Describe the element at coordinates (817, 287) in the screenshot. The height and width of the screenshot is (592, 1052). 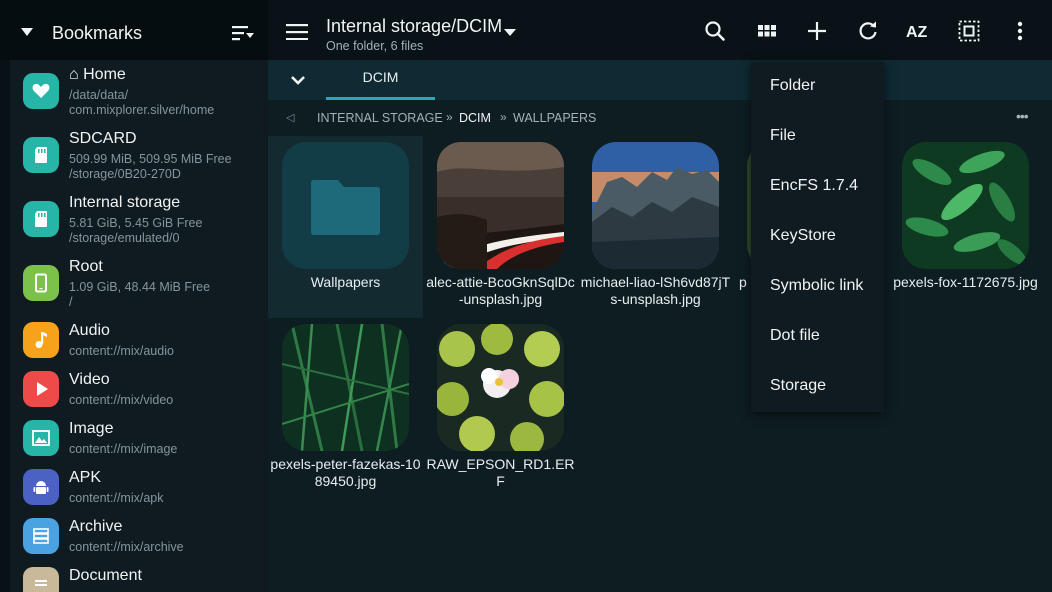
I see `menu-item-symbolic-link: Symbolic link` at that location.